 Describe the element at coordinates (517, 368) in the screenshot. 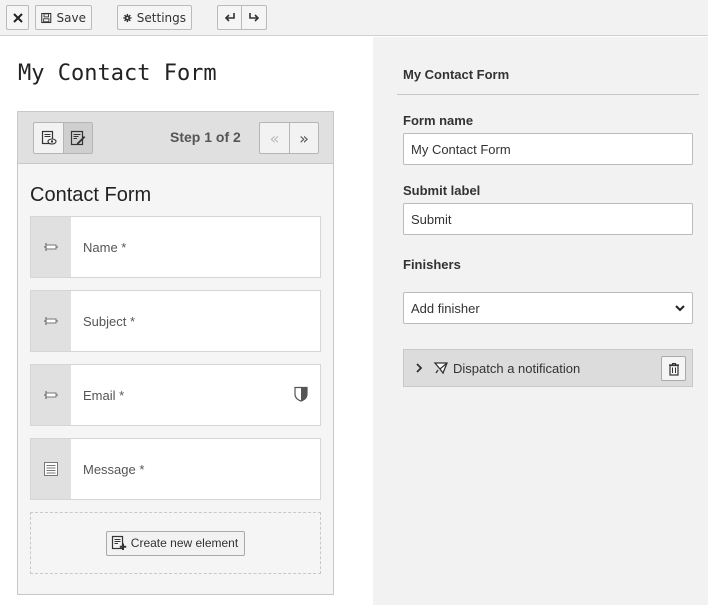

I see `finisher-label: Dispatch a notification` at that location.